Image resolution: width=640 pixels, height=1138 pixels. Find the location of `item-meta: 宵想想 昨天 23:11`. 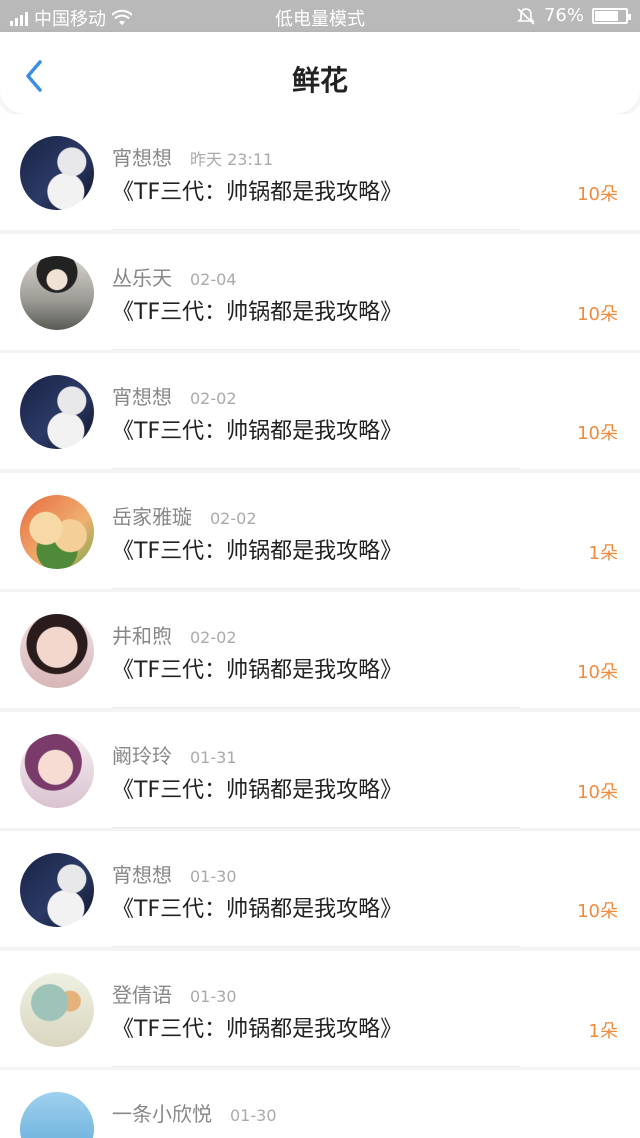

item-meta: 宵想想 昨天 23:11 is located at coordinates (192, 156).